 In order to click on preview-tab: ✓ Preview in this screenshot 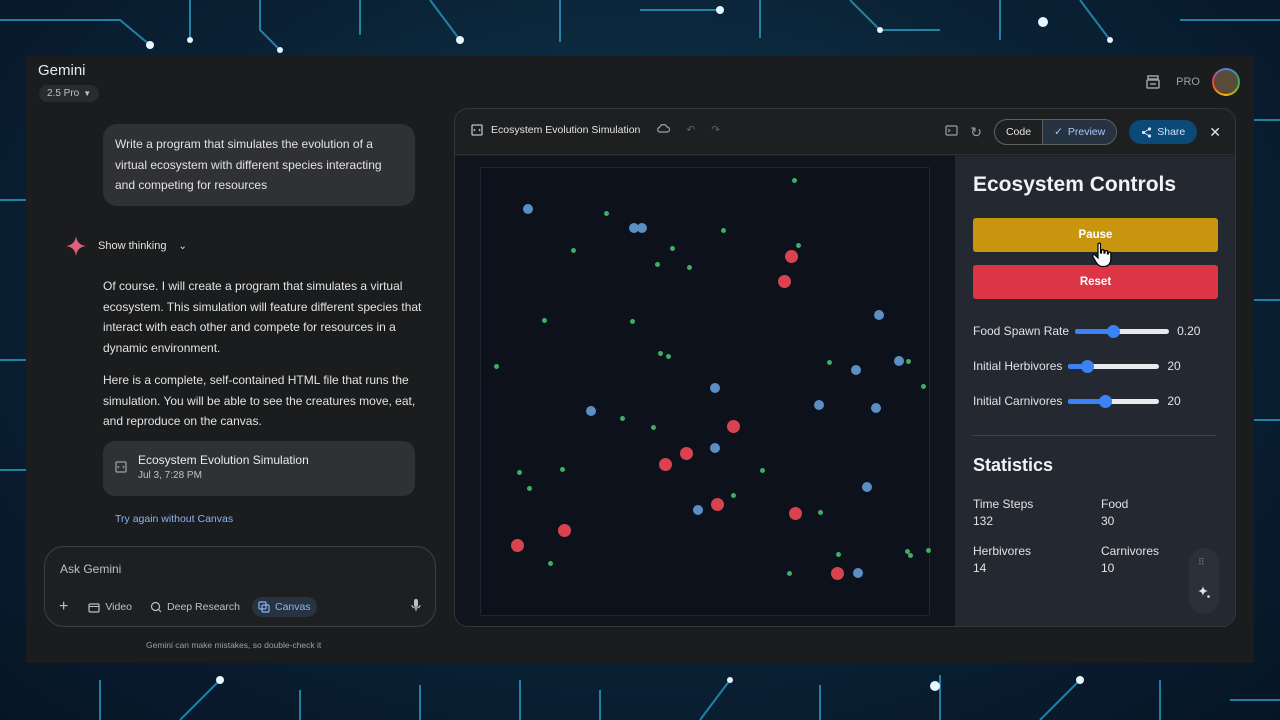, I will do `click(1079, 132)`.